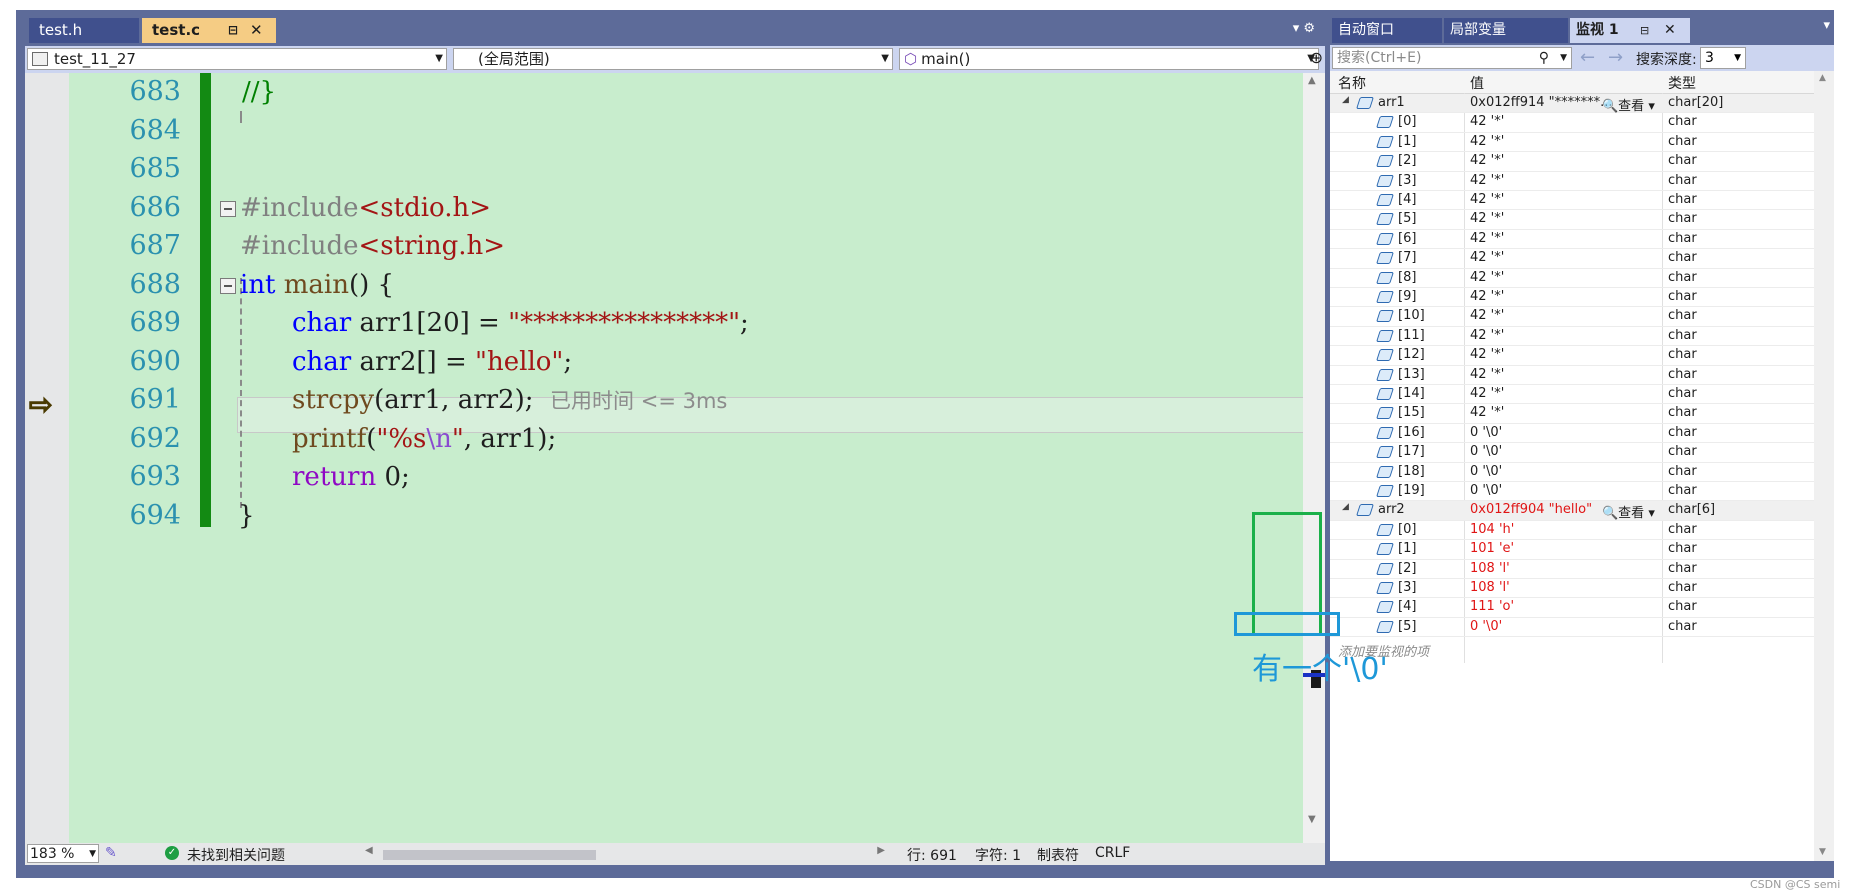  I want to click on watch-row: [10] 42 '*' char, so click(1572, 317).